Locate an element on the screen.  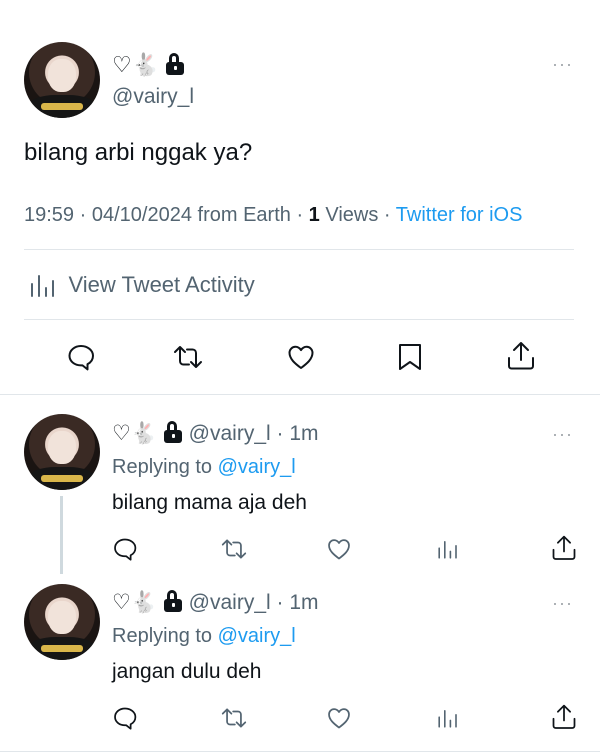
tweet-text: bilang arbi nggak ya? is located at coordinates (138, 152).